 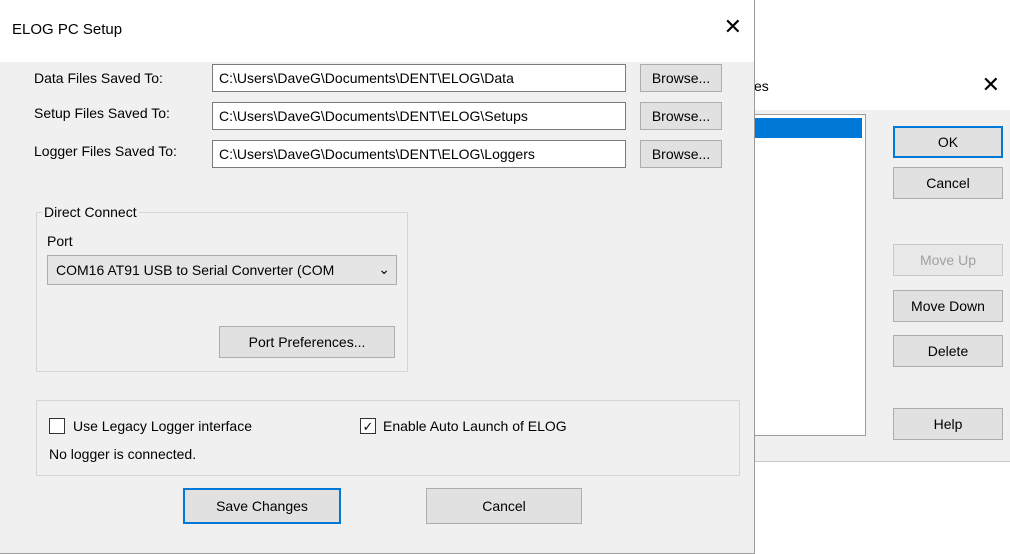 I want to click on move-down-button: Move Down, so click(x=948, y=306).